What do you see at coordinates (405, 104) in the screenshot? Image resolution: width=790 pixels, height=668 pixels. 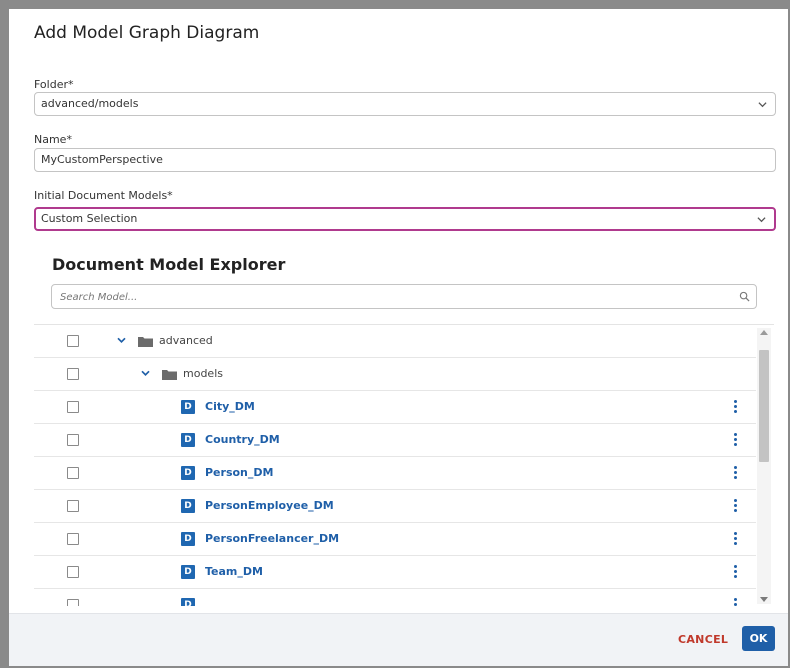 I see `folder-select: advanced/models` at bounding box center [405, 104].